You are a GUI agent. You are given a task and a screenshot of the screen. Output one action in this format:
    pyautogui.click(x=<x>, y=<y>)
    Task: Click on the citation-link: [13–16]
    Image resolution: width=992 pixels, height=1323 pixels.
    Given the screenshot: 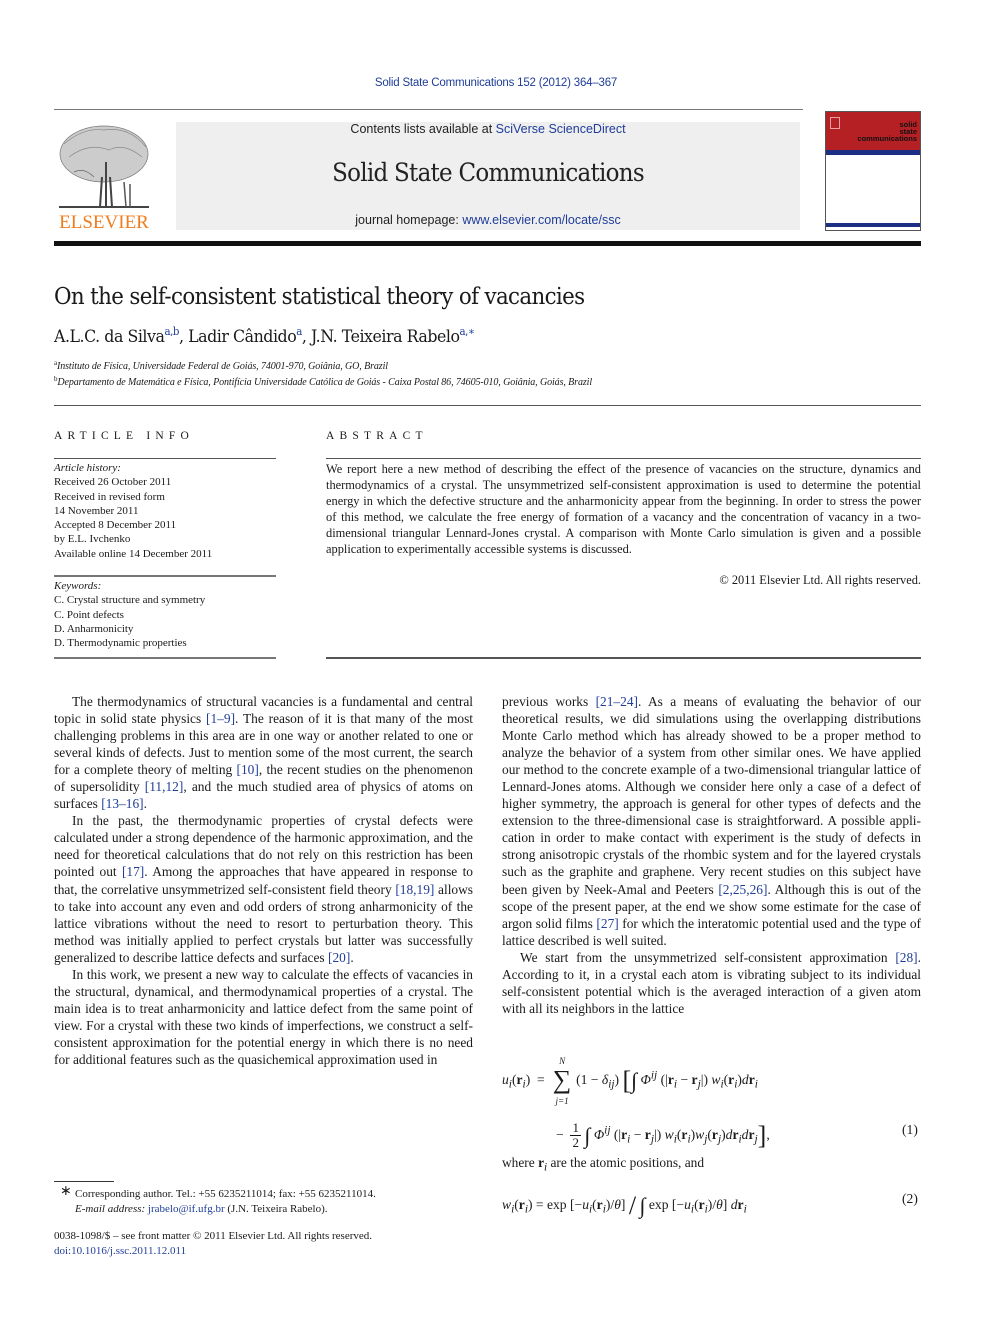 What is the action you would take?
    pyautogui.click(x=122, y=803)
    